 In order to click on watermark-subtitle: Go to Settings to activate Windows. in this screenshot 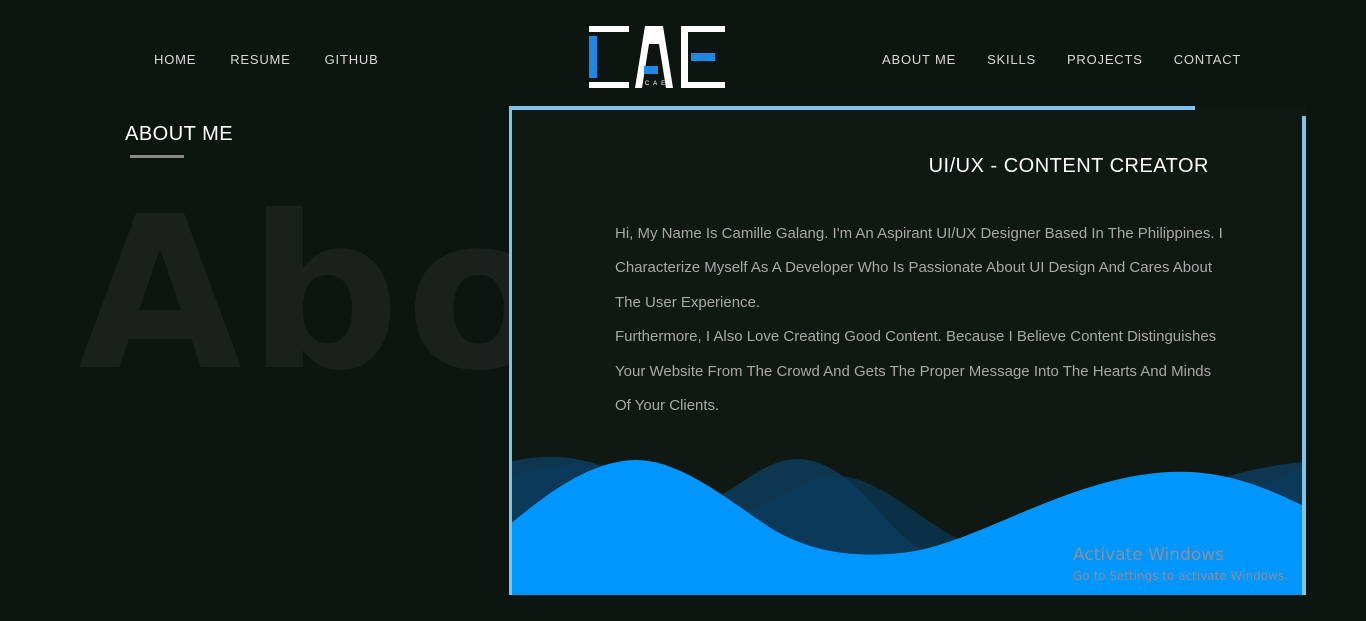, I will do `click(1180, 576)`.